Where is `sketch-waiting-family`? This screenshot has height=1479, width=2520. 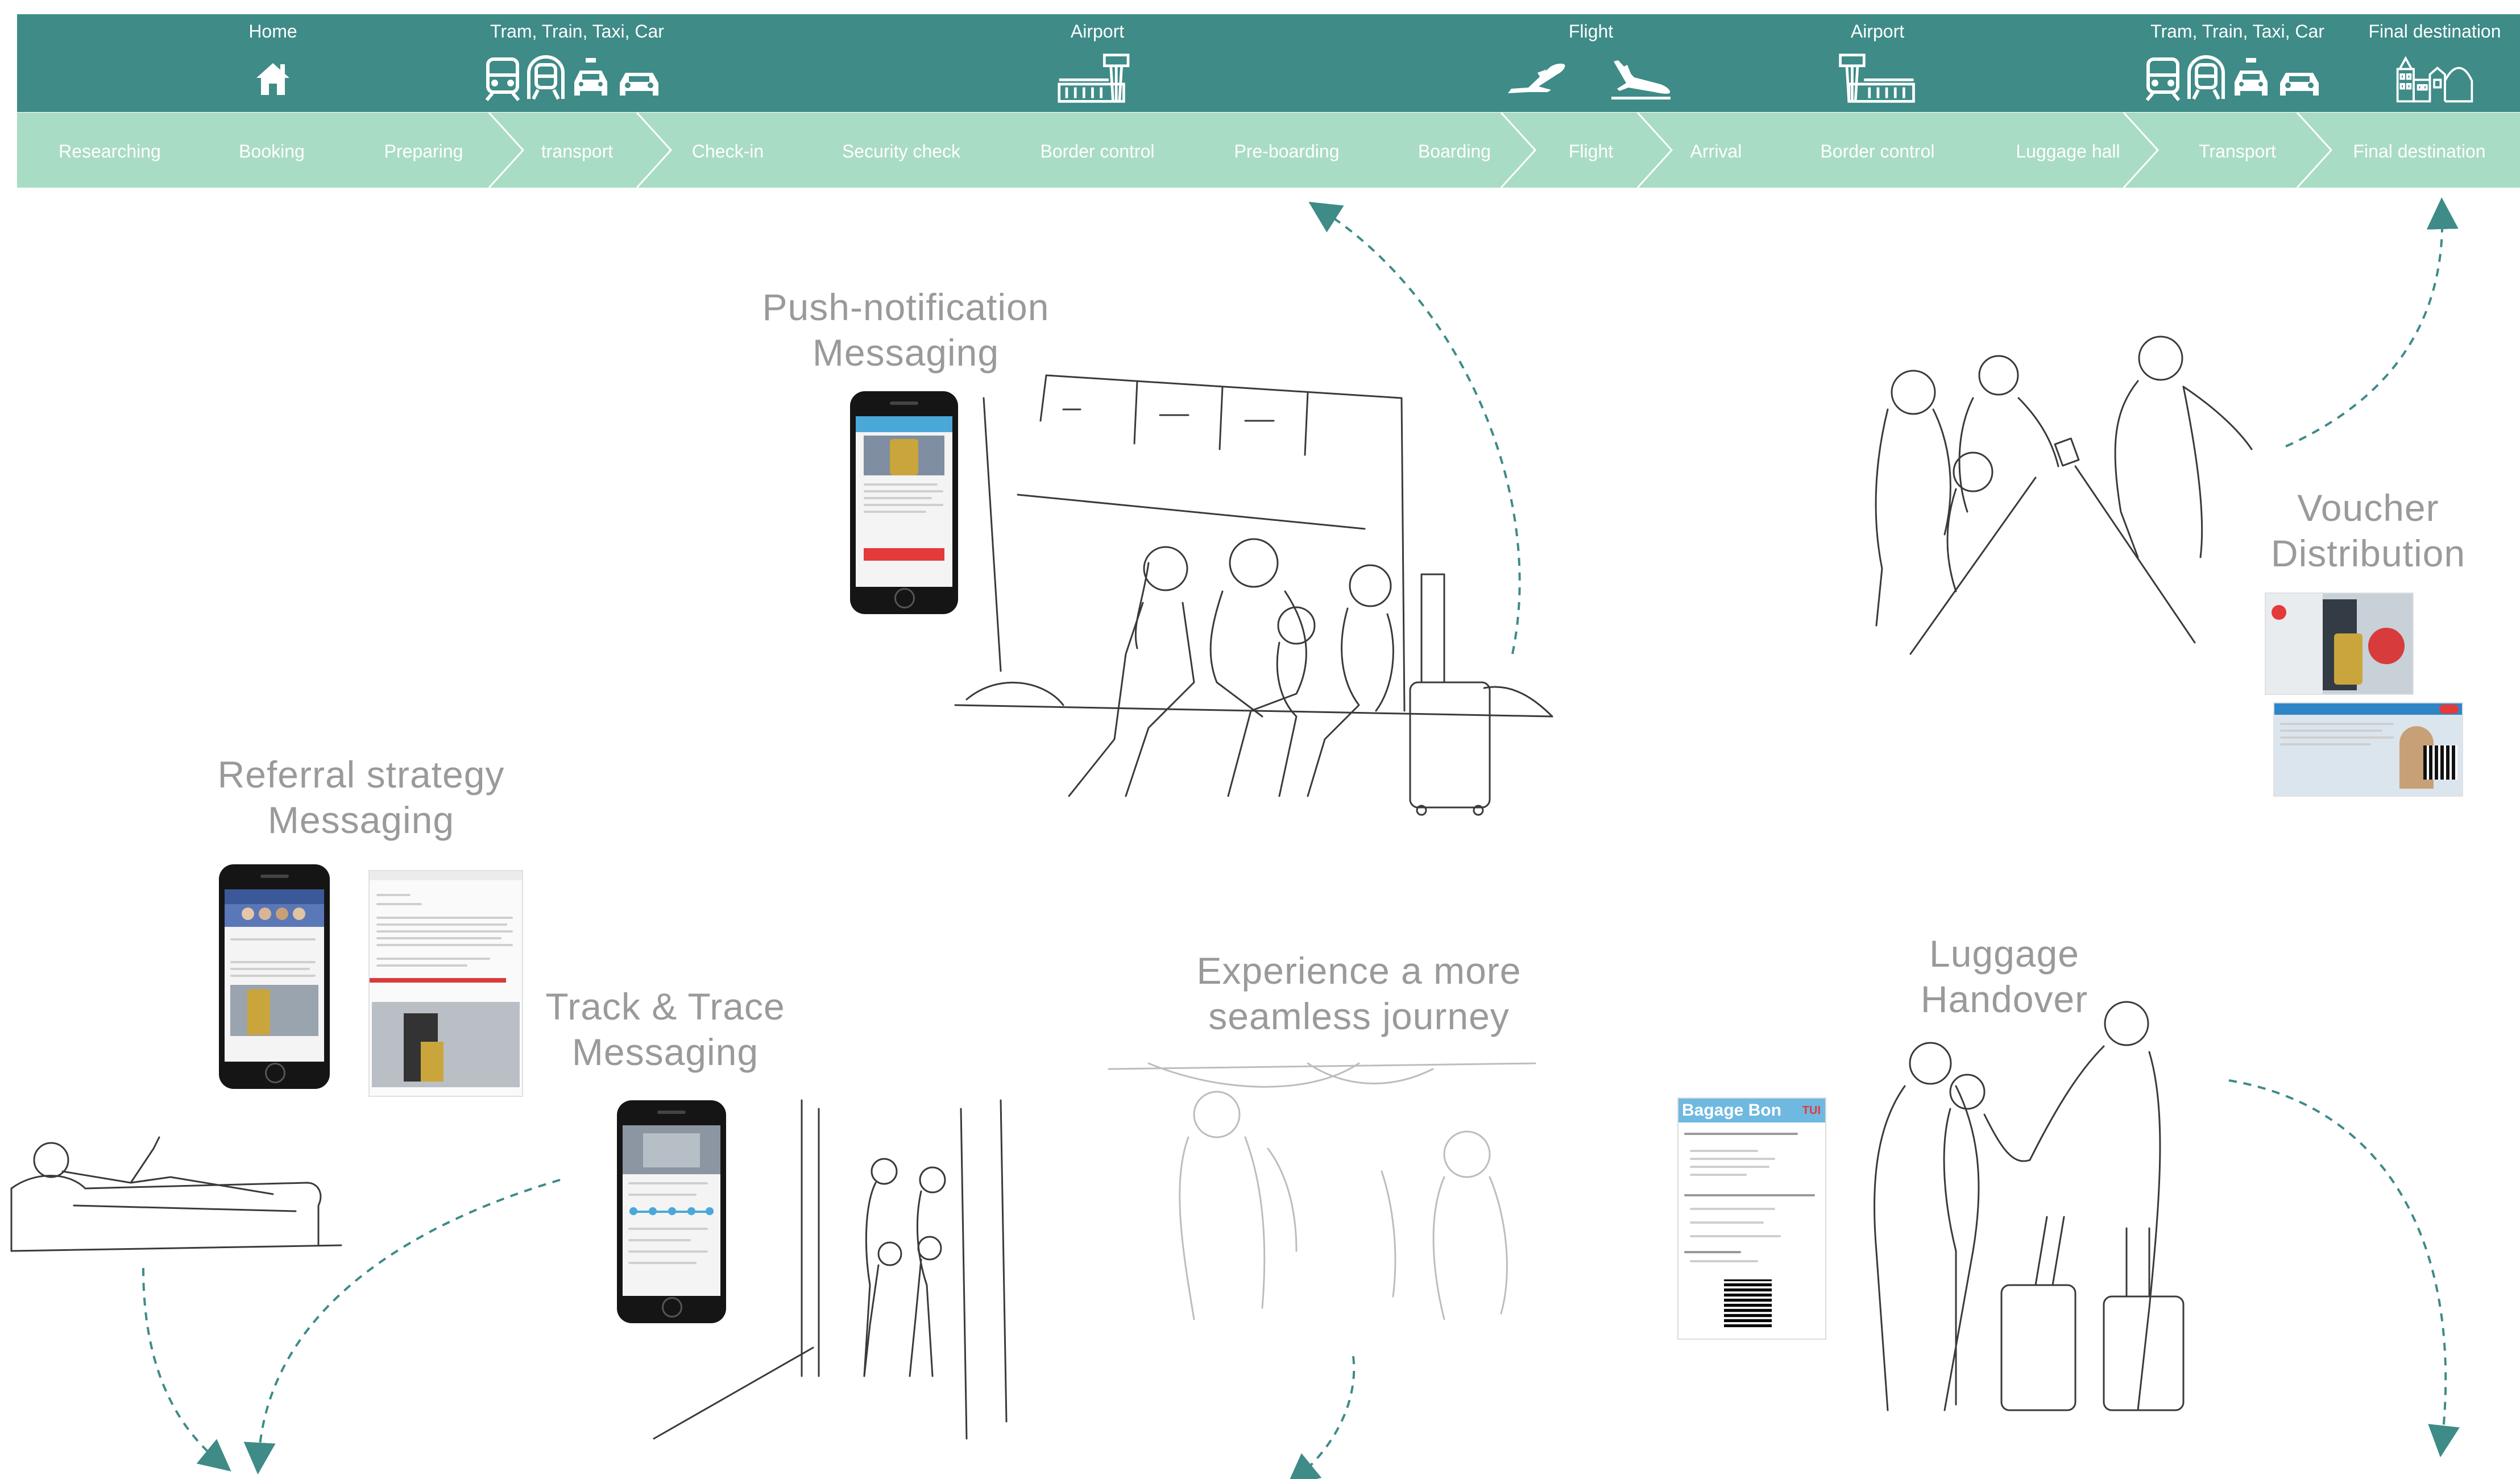 sketch-waiting-family is located at coordinates (1253, 595).